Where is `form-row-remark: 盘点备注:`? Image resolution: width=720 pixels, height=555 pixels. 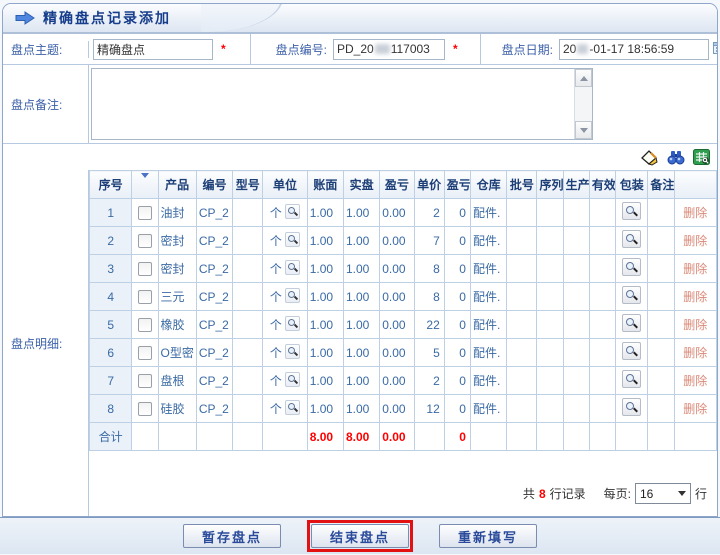 form-row-remark: 盘点备注: is located at coordinates (360, 104).